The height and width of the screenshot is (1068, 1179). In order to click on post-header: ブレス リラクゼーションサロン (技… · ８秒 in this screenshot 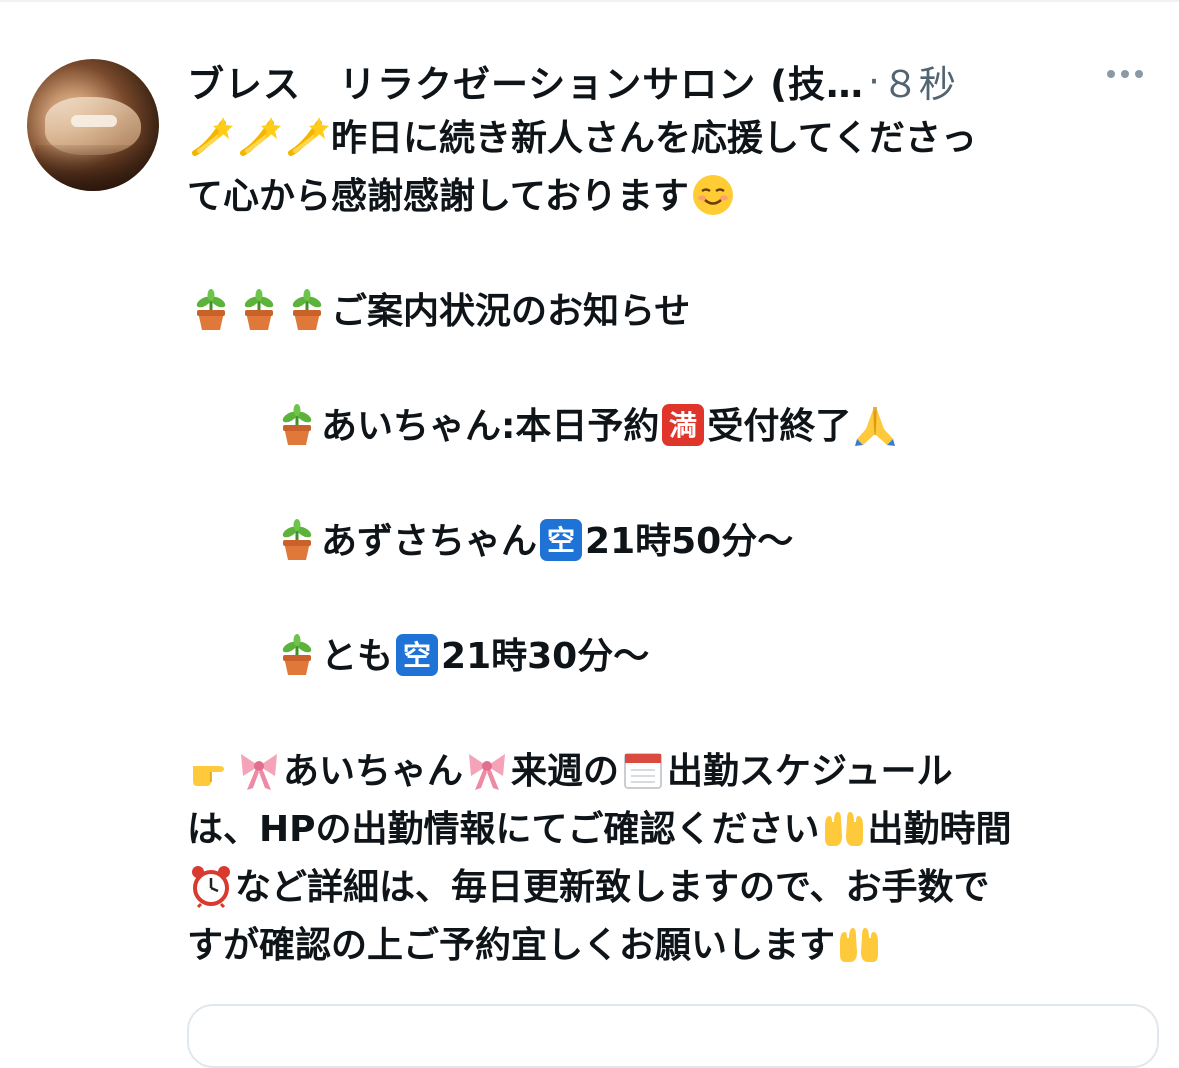, I will do `click(673, 81)`.